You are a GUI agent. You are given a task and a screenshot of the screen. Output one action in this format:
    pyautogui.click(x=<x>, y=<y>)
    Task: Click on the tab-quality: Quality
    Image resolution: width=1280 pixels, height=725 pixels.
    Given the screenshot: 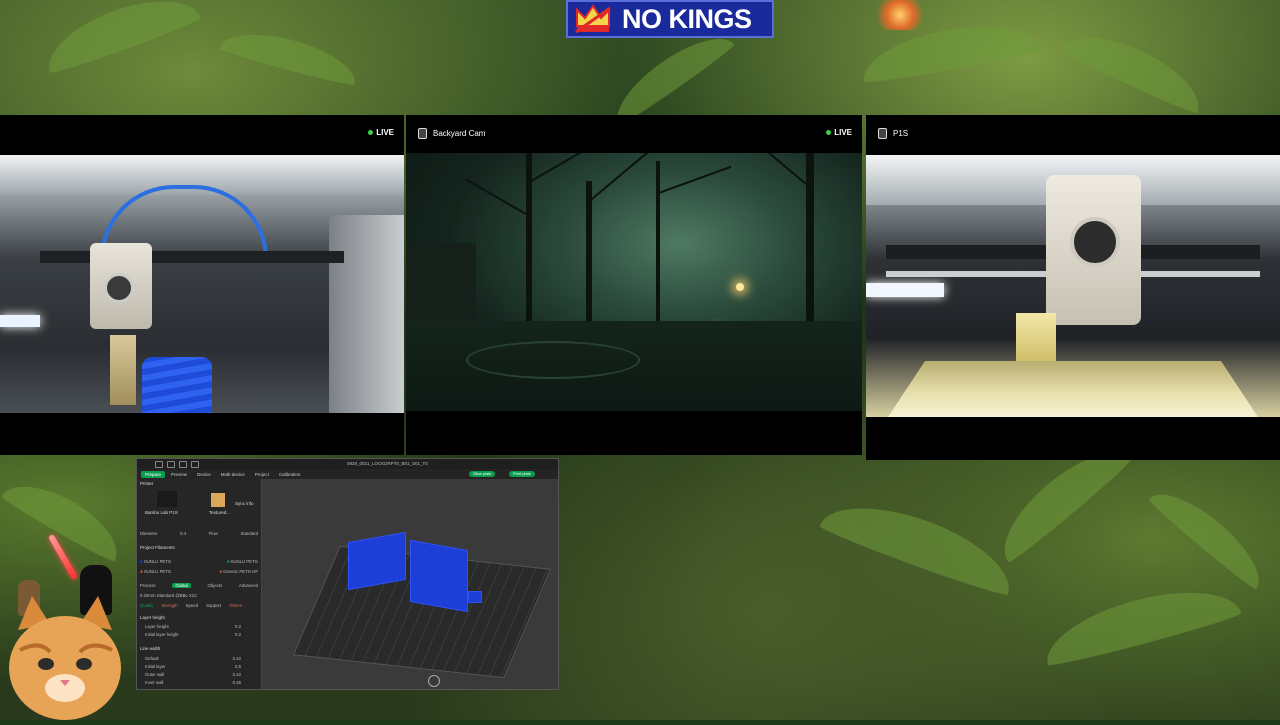 What is the action you would take?
    pyautogui.click(x=146, y=605)
    